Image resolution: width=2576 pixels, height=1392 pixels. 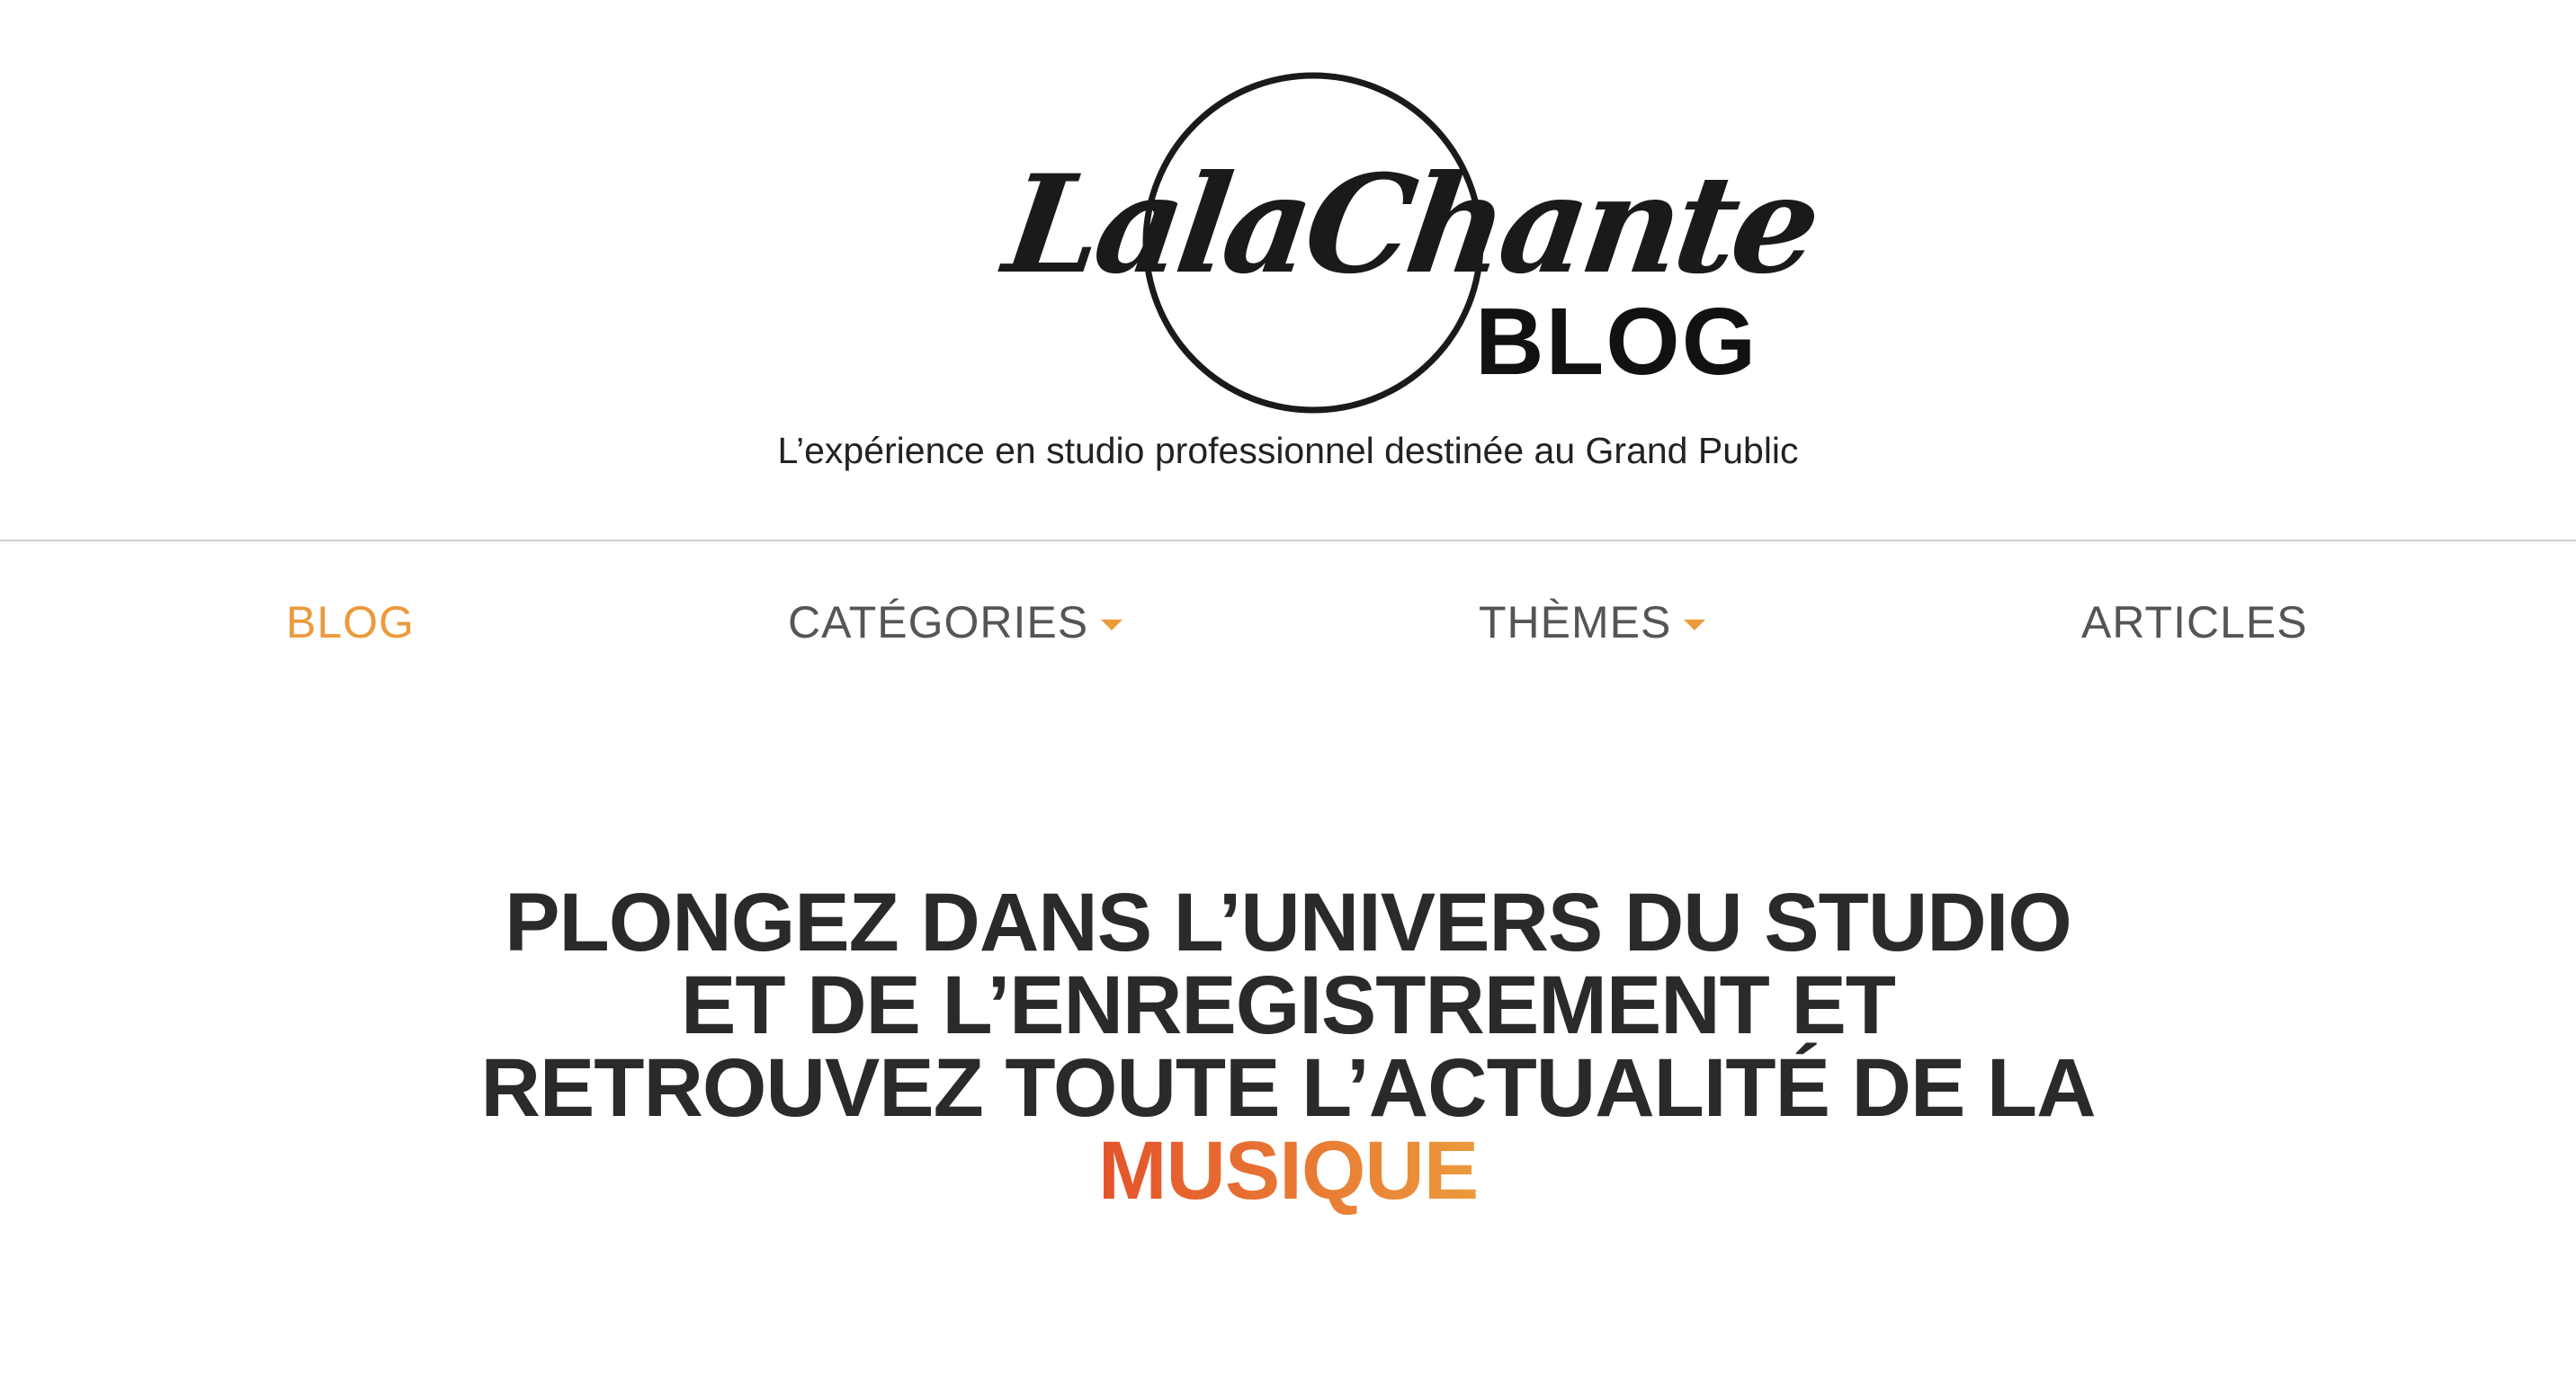 I want to click on hero-line-1: PLONGEZ DANS L’UNIVERS DU STUDIO, so click(x=1288, y=922).